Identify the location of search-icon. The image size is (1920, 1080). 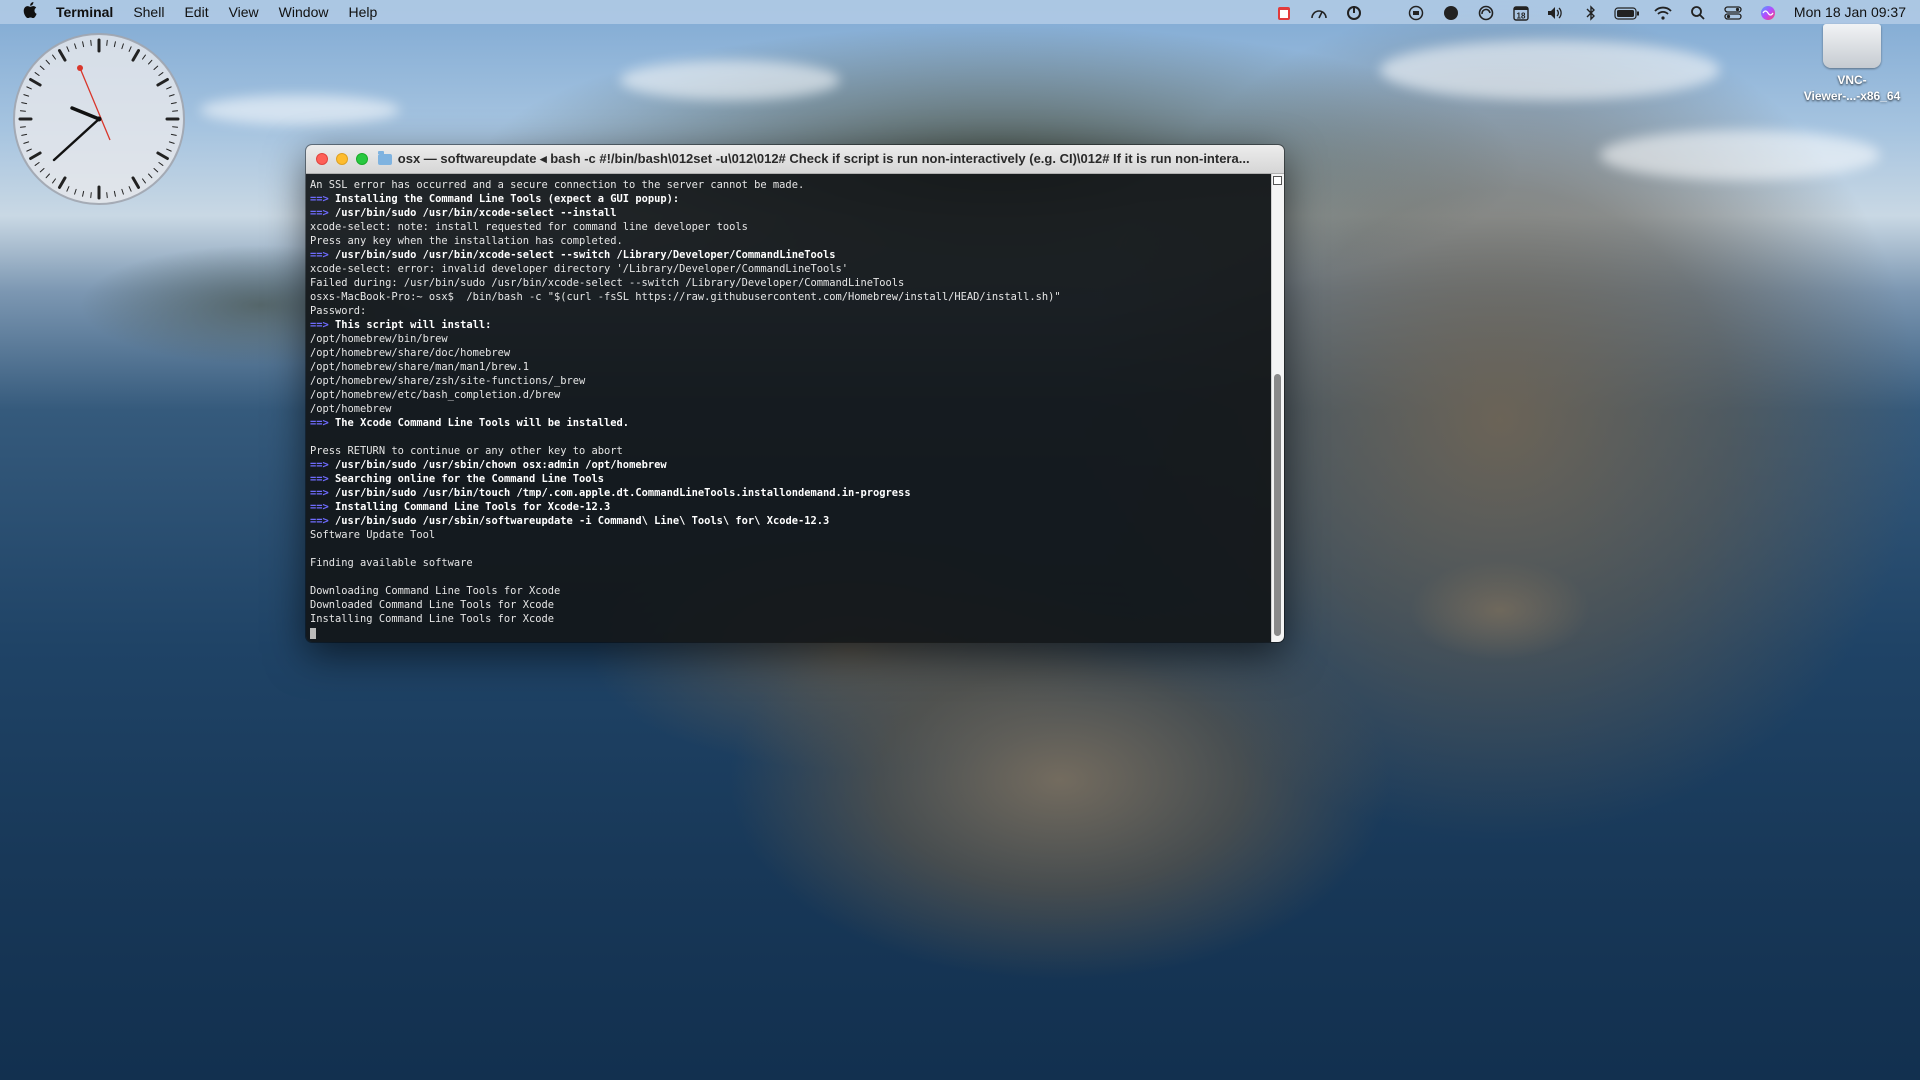
(1698, 12).